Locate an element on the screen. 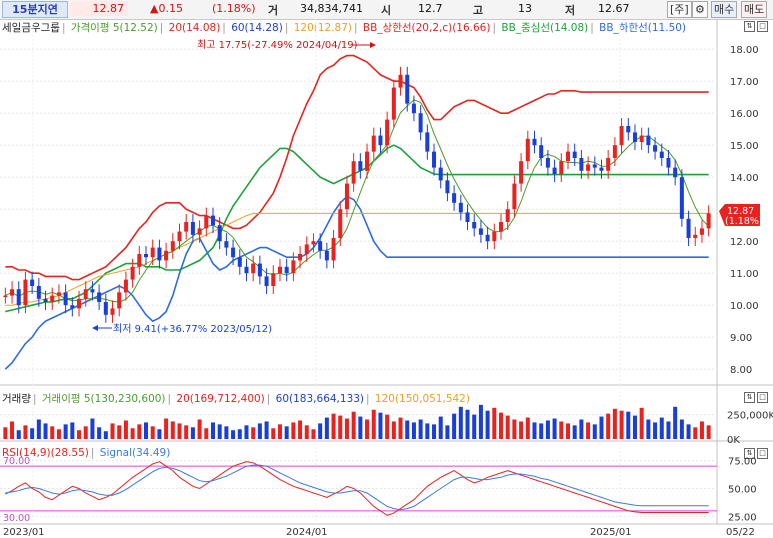 The width and height of the screenshot is (773, 538). rsi-level-label: 30.00 is located at coordinates (16, 518).